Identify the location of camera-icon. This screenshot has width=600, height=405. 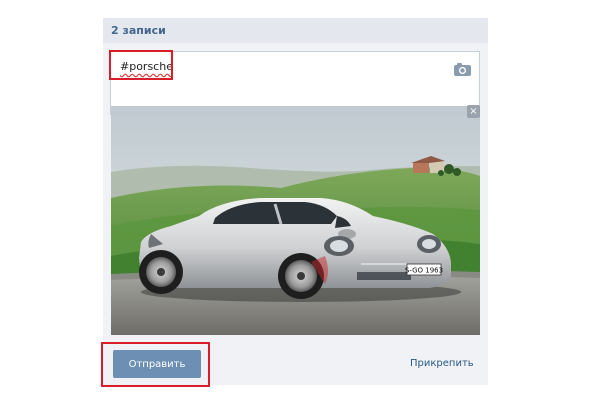
(462, 69).